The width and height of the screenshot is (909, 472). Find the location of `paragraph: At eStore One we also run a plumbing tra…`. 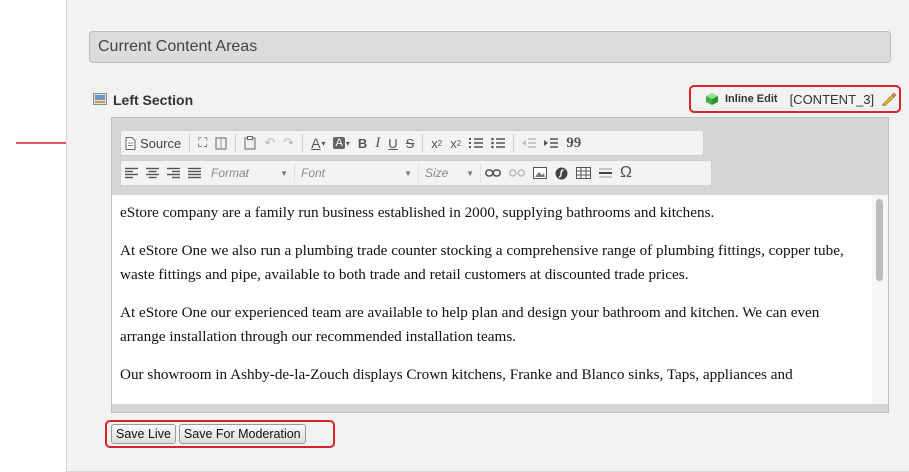

paragraph: At eStore One we also run a plumbing tra… is located at coordinates (482, 262).